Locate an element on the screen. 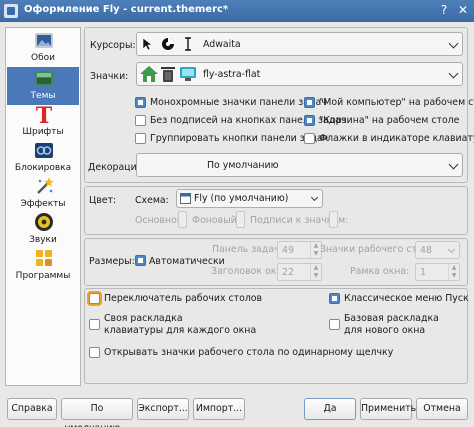 This screenshot has width=474, height=427. decorations-value: По умолчанию is located at coordinates (243, 165).